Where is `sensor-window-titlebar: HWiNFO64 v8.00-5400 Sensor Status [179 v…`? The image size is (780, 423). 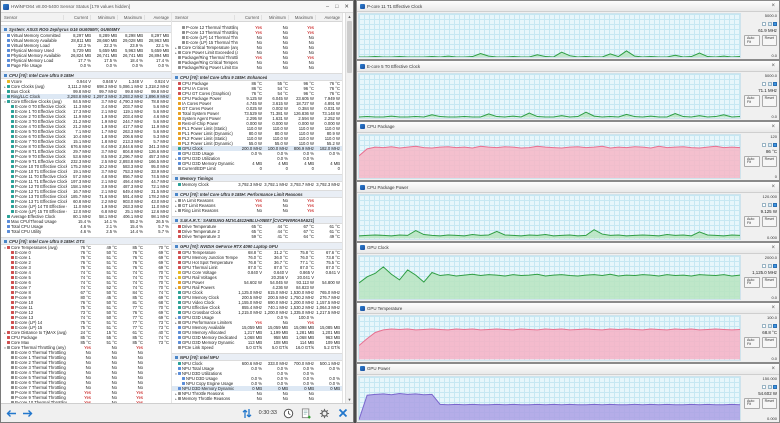 sensor-window-titlebar: HWiNFO64 v8.00-5400 Sensor Status [179 v… is located at coordinates (177, 7).